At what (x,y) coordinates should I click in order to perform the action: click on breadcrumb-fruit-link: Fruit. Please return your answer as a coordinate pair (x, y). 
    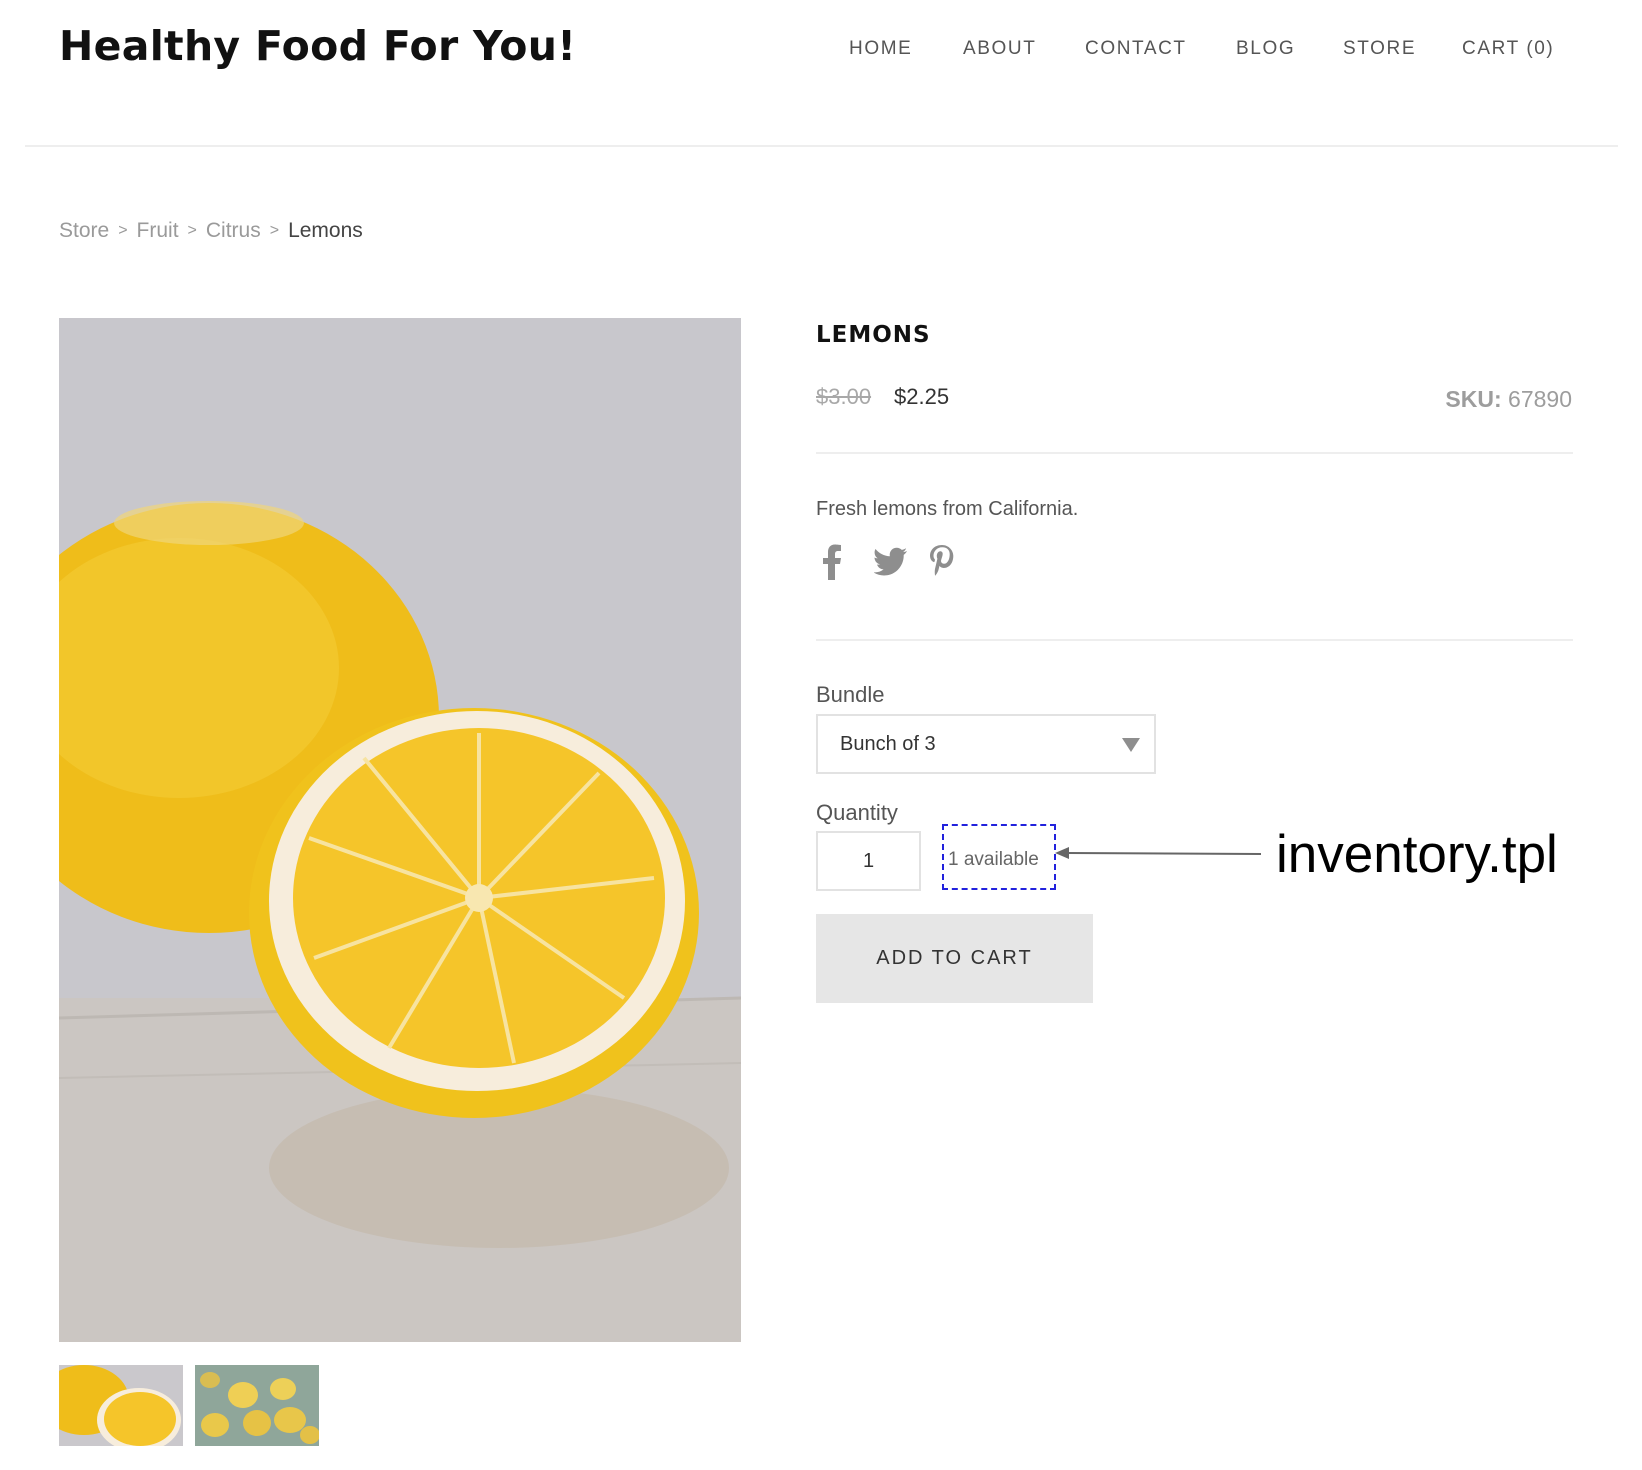
    Looking at the image, I should click on (158, 230).